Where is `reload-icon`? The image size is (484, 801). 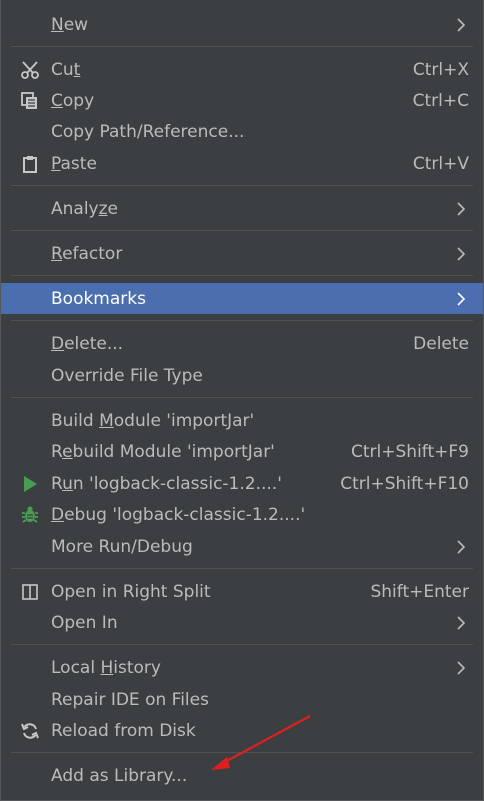
reload-icon is located at coordinates (30, 731).